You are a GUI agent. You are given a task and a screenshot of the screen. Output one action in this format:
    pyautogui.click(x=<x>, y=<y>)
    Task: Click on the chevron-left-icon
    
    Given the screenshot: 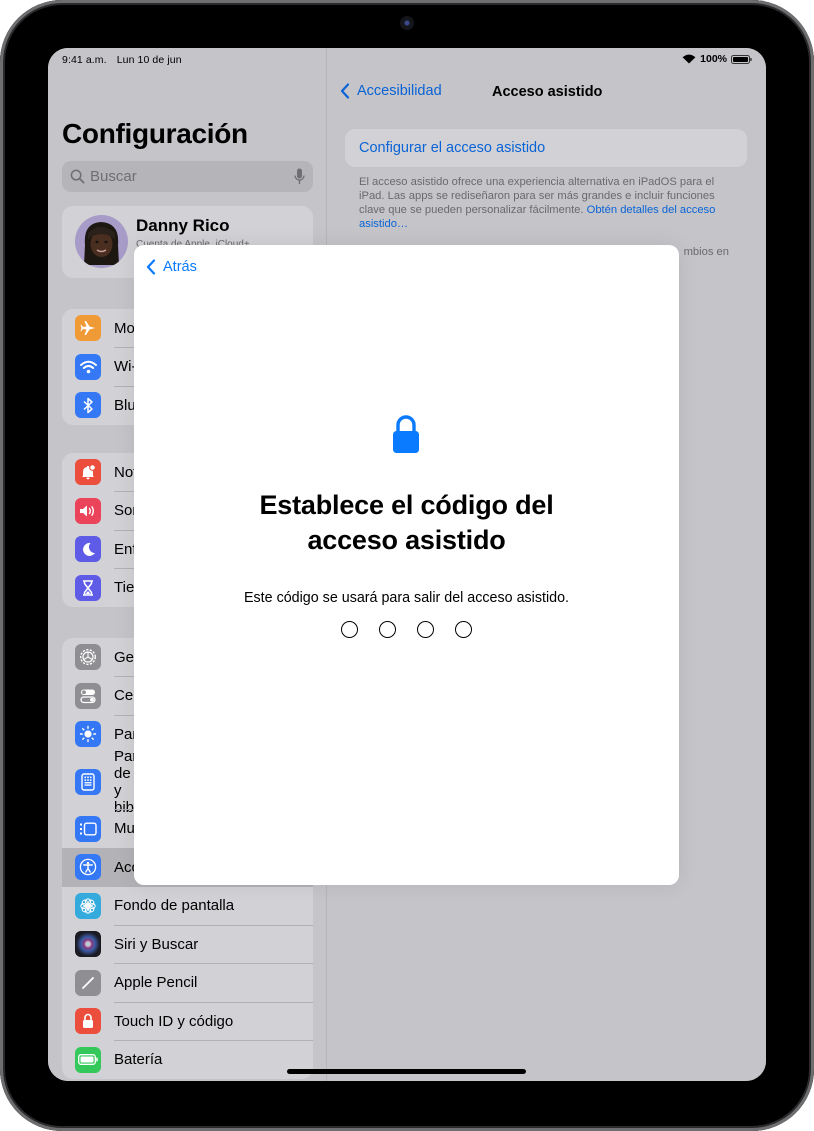 What is the action you would take?
    pyautogui.click(x=151, y=267)
    